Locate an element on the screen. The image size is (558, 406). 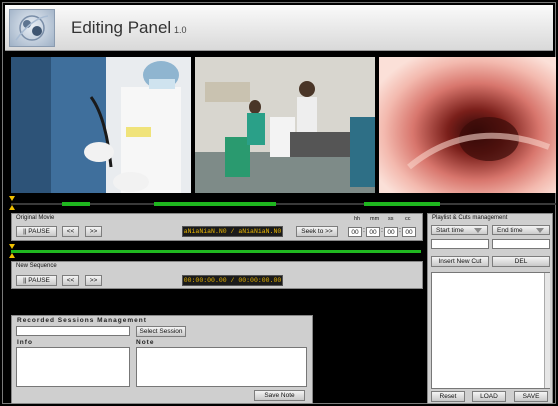
sequence-timecode: 00:00:00.00 / 00:00:00.00 is located at coordinates (232, 280).